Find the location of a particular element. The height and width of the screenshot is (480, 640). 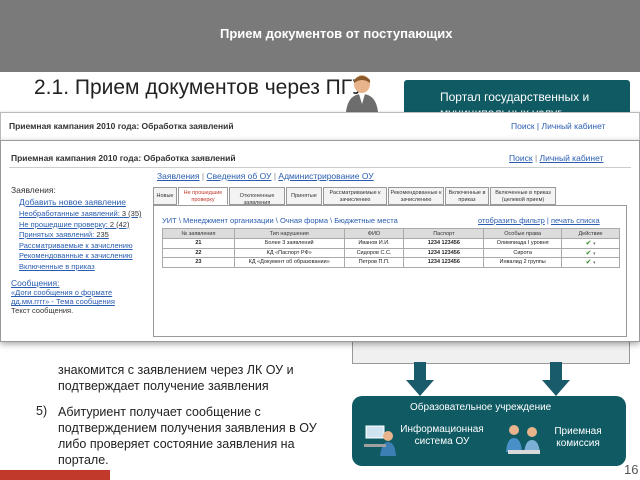

menu-applications: Заявления is located at coordinates (178, 176).